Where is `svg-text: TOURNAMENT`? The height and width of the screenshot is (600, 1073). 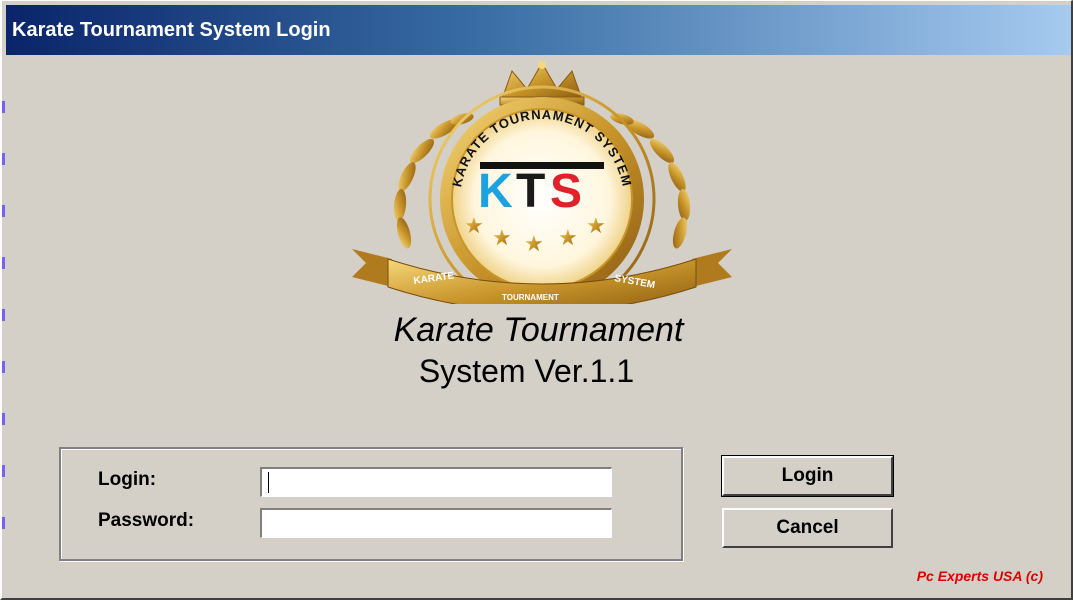
svg-text: TOURNAMENT is located at coordinates (530, 297).